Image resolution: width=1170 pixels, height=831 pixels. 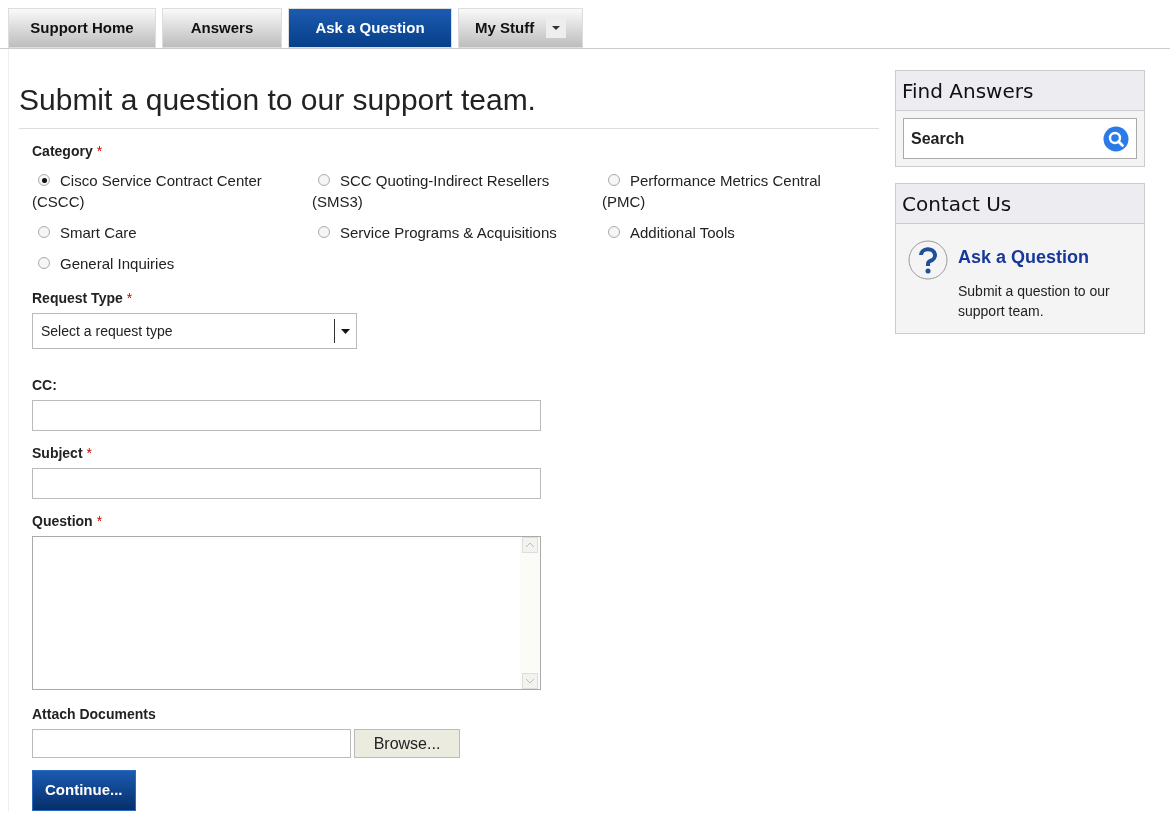 I want to click on file-path-field, so click(x=191, y=743).